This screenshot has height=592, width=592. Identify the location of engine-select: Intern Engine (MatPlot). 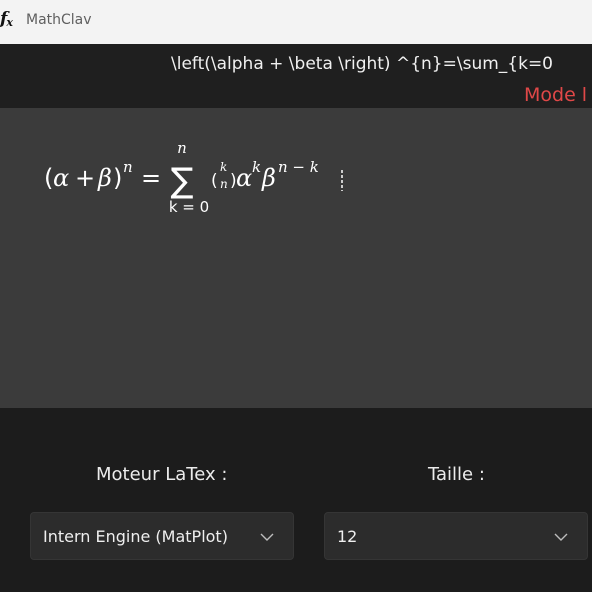
(162, 536).